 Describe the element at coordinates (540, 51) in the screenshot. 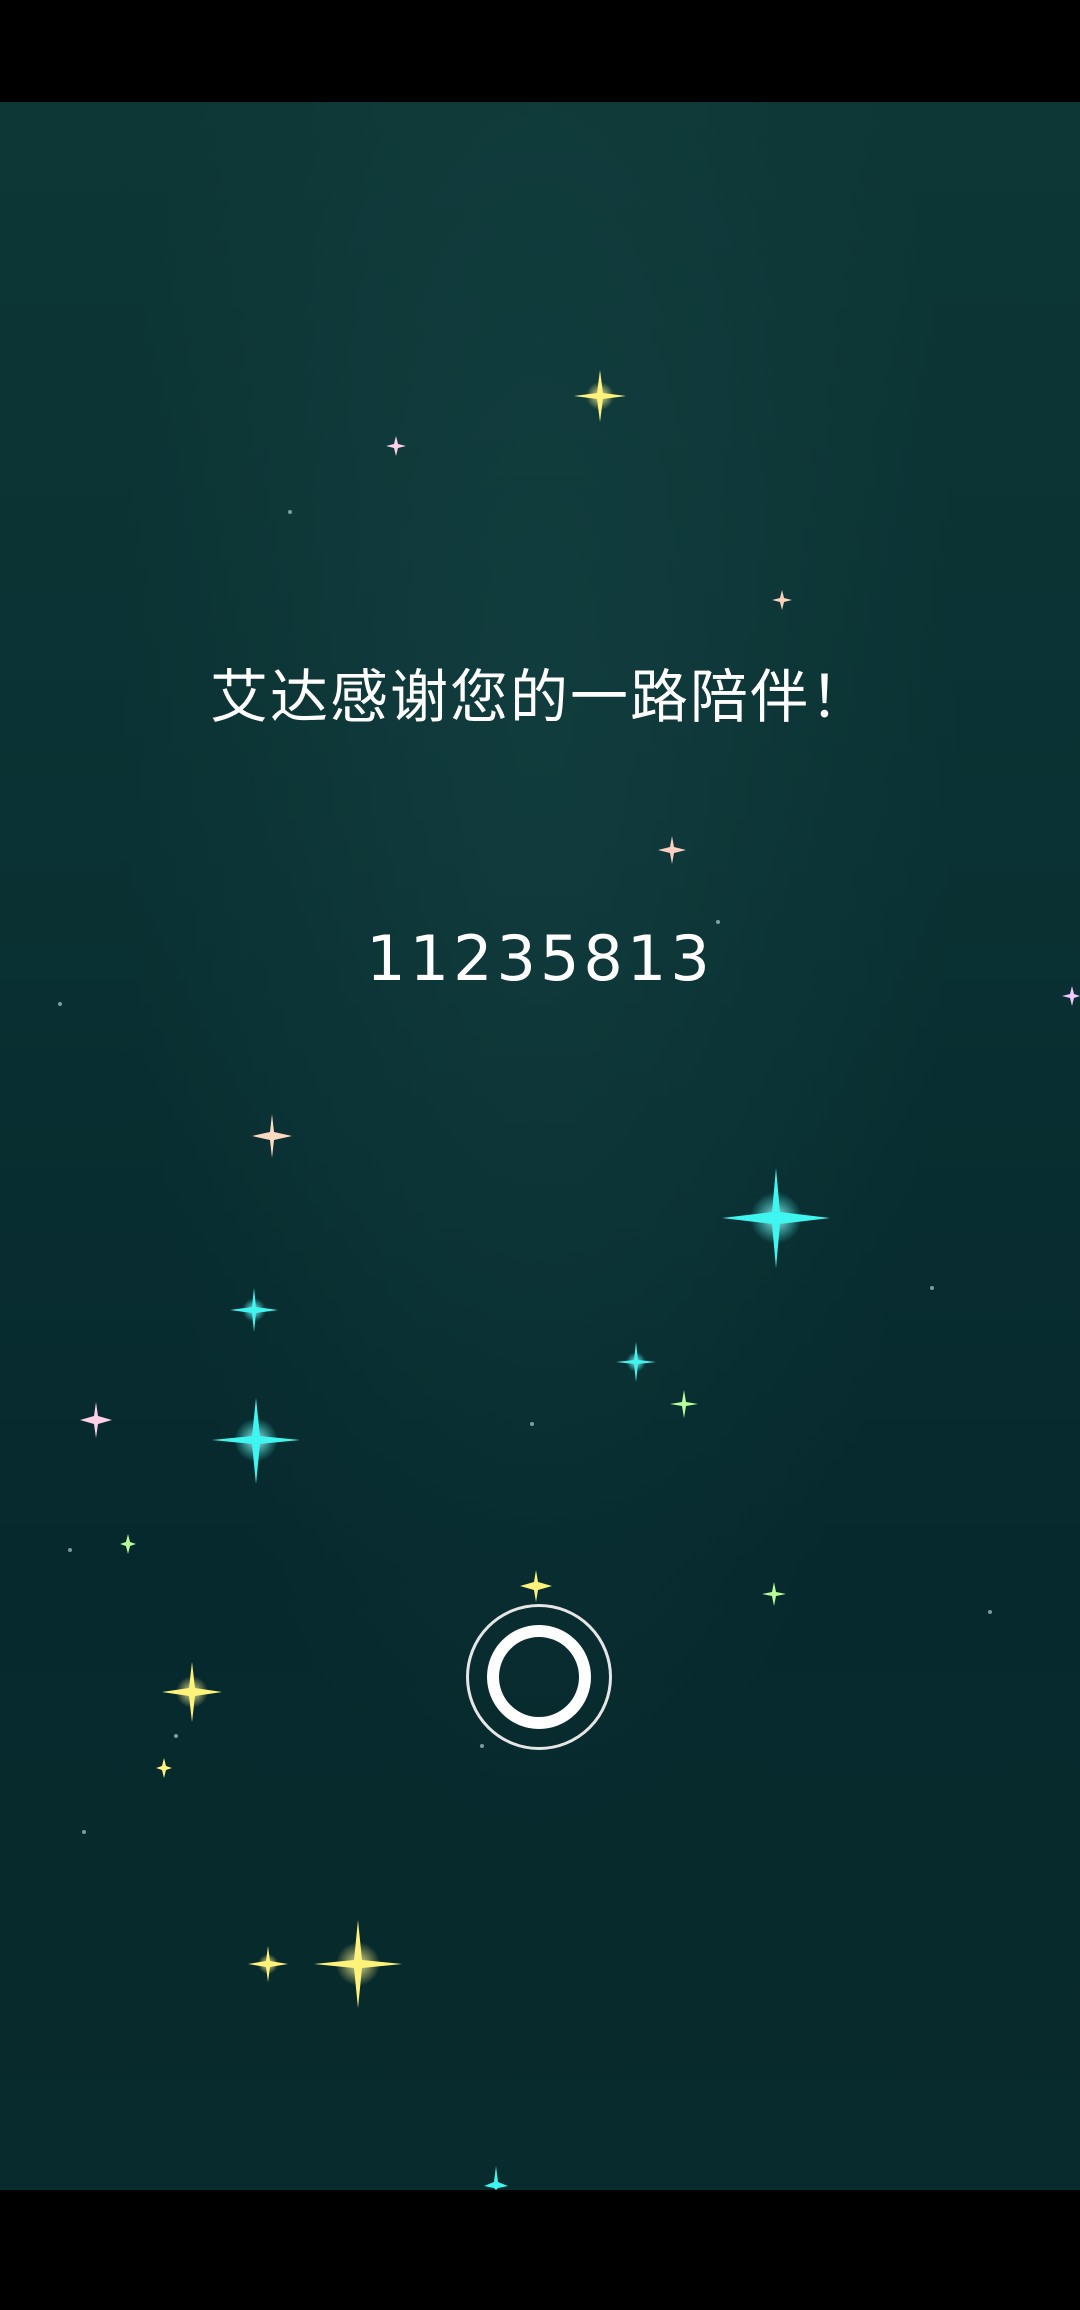

I see `status-bar` at that location.